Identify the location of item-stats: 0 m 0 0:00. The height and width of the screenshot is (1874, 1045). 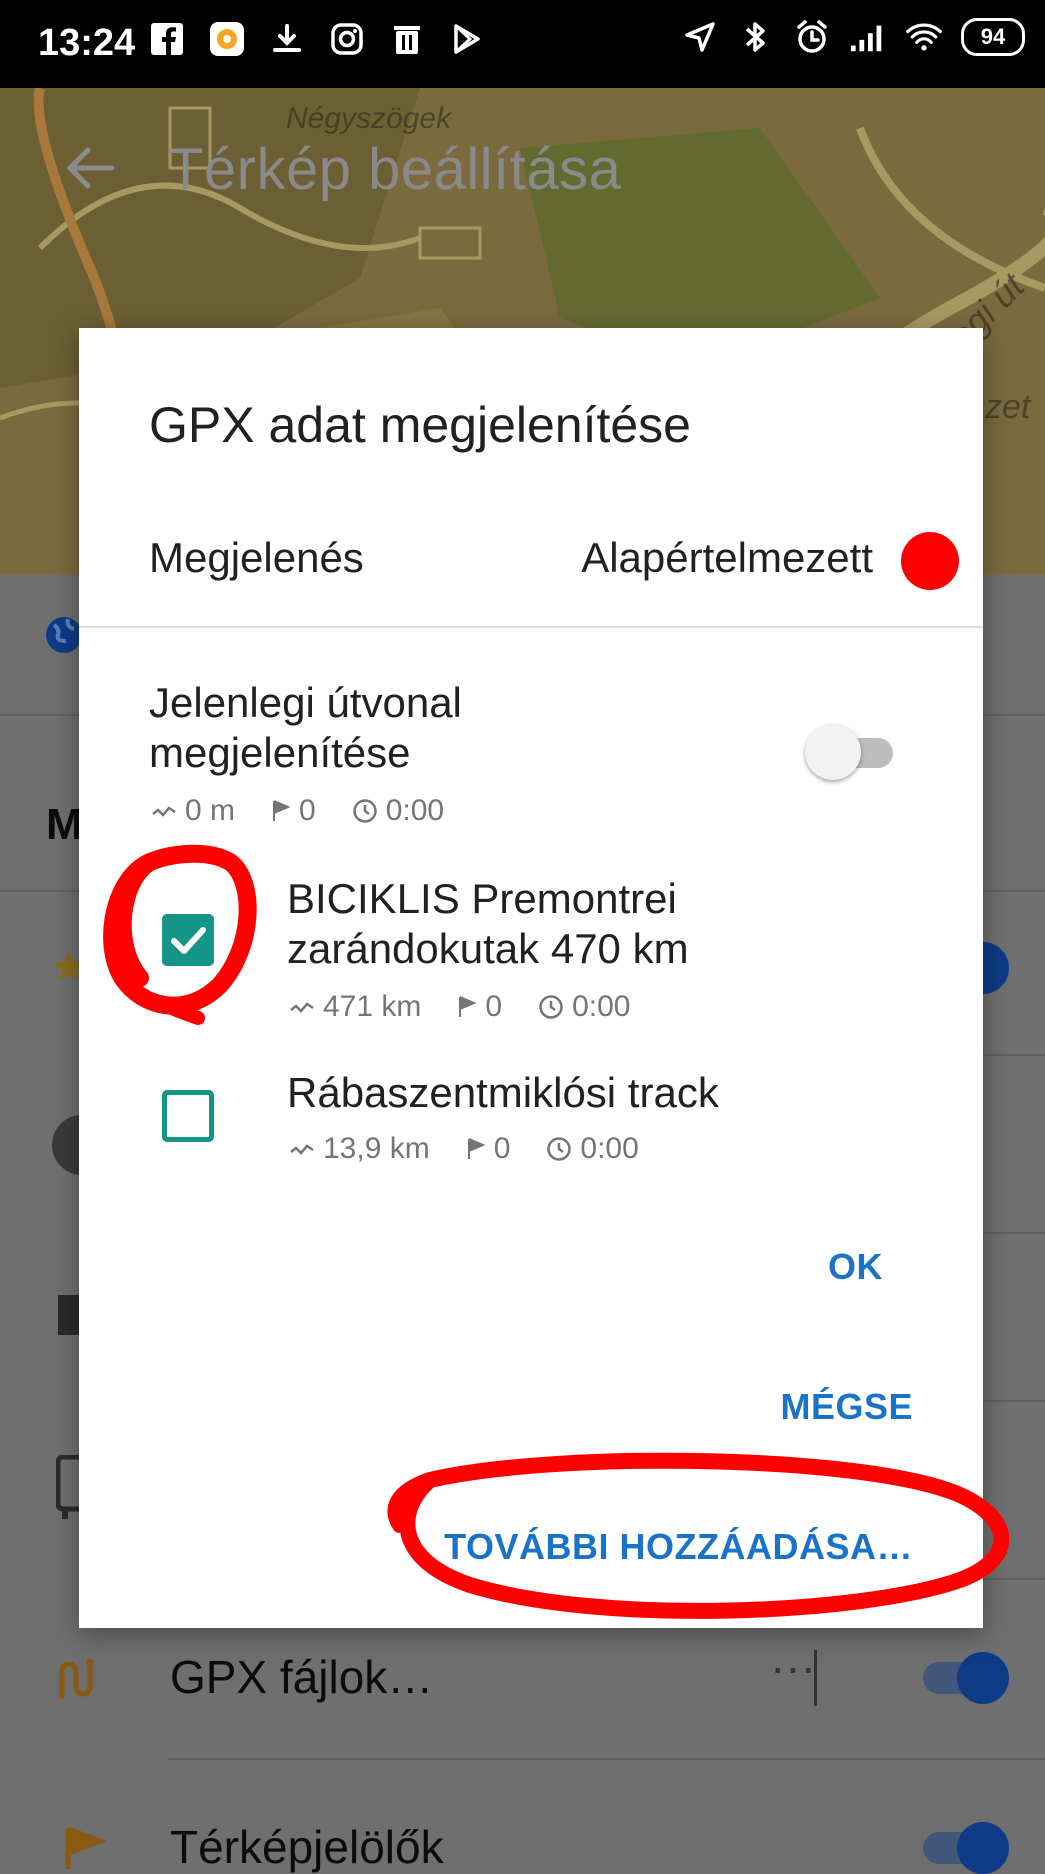
(297, 811).